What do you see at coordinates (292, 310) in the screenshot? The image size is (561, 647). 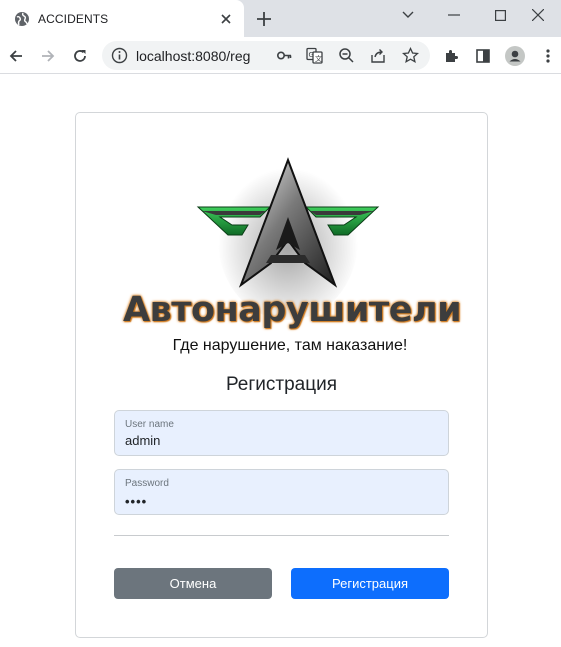 I see `logo-brand-text: Автонарушители` at bounding box center [292, 310].